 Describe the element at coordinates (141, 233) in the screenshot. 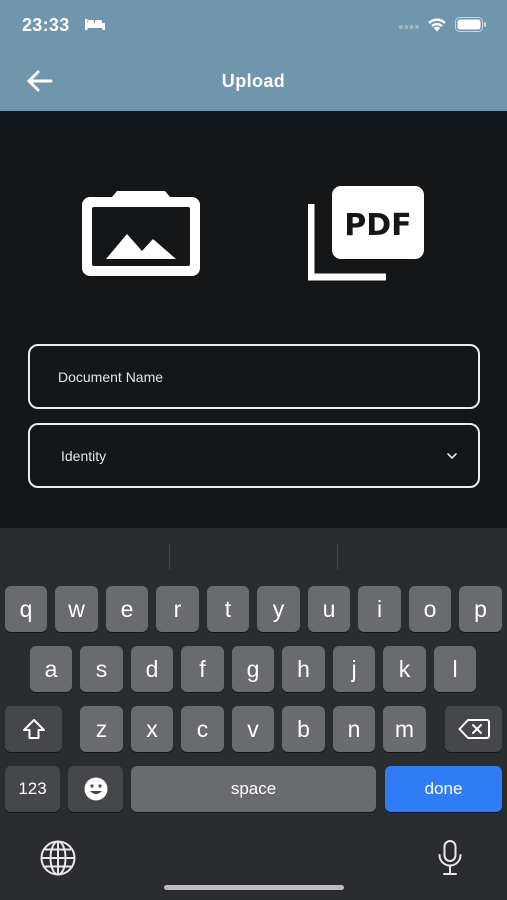

I see `image-upload-icon` at that location.